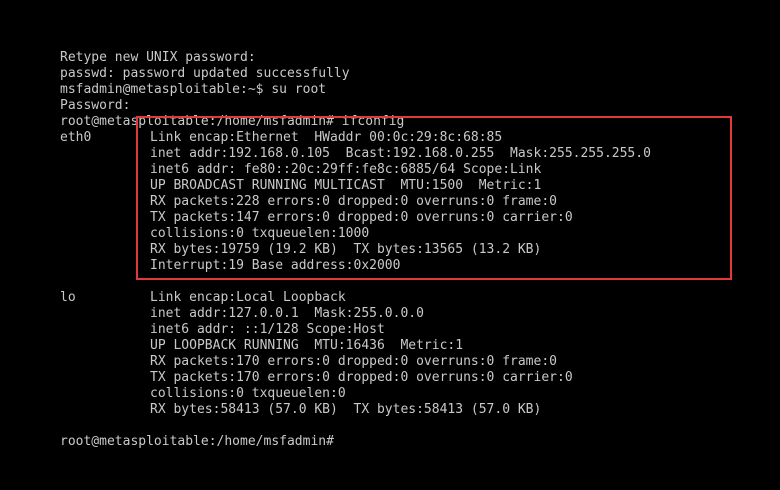  What do you see at coordinates (76, 137) in the screenshot?
I see `interface-name-eth0: eth0` at bounding box center [76, 137].